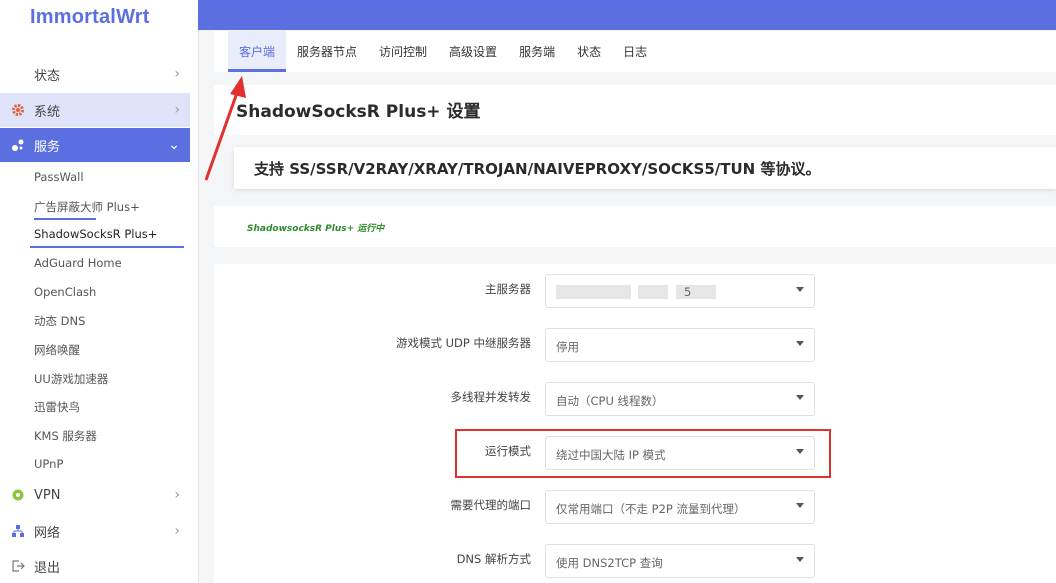 The width and height of the screenshot is (1056, 583). I want to click on sidebar-item-logout: 退出, so click(95, 566).